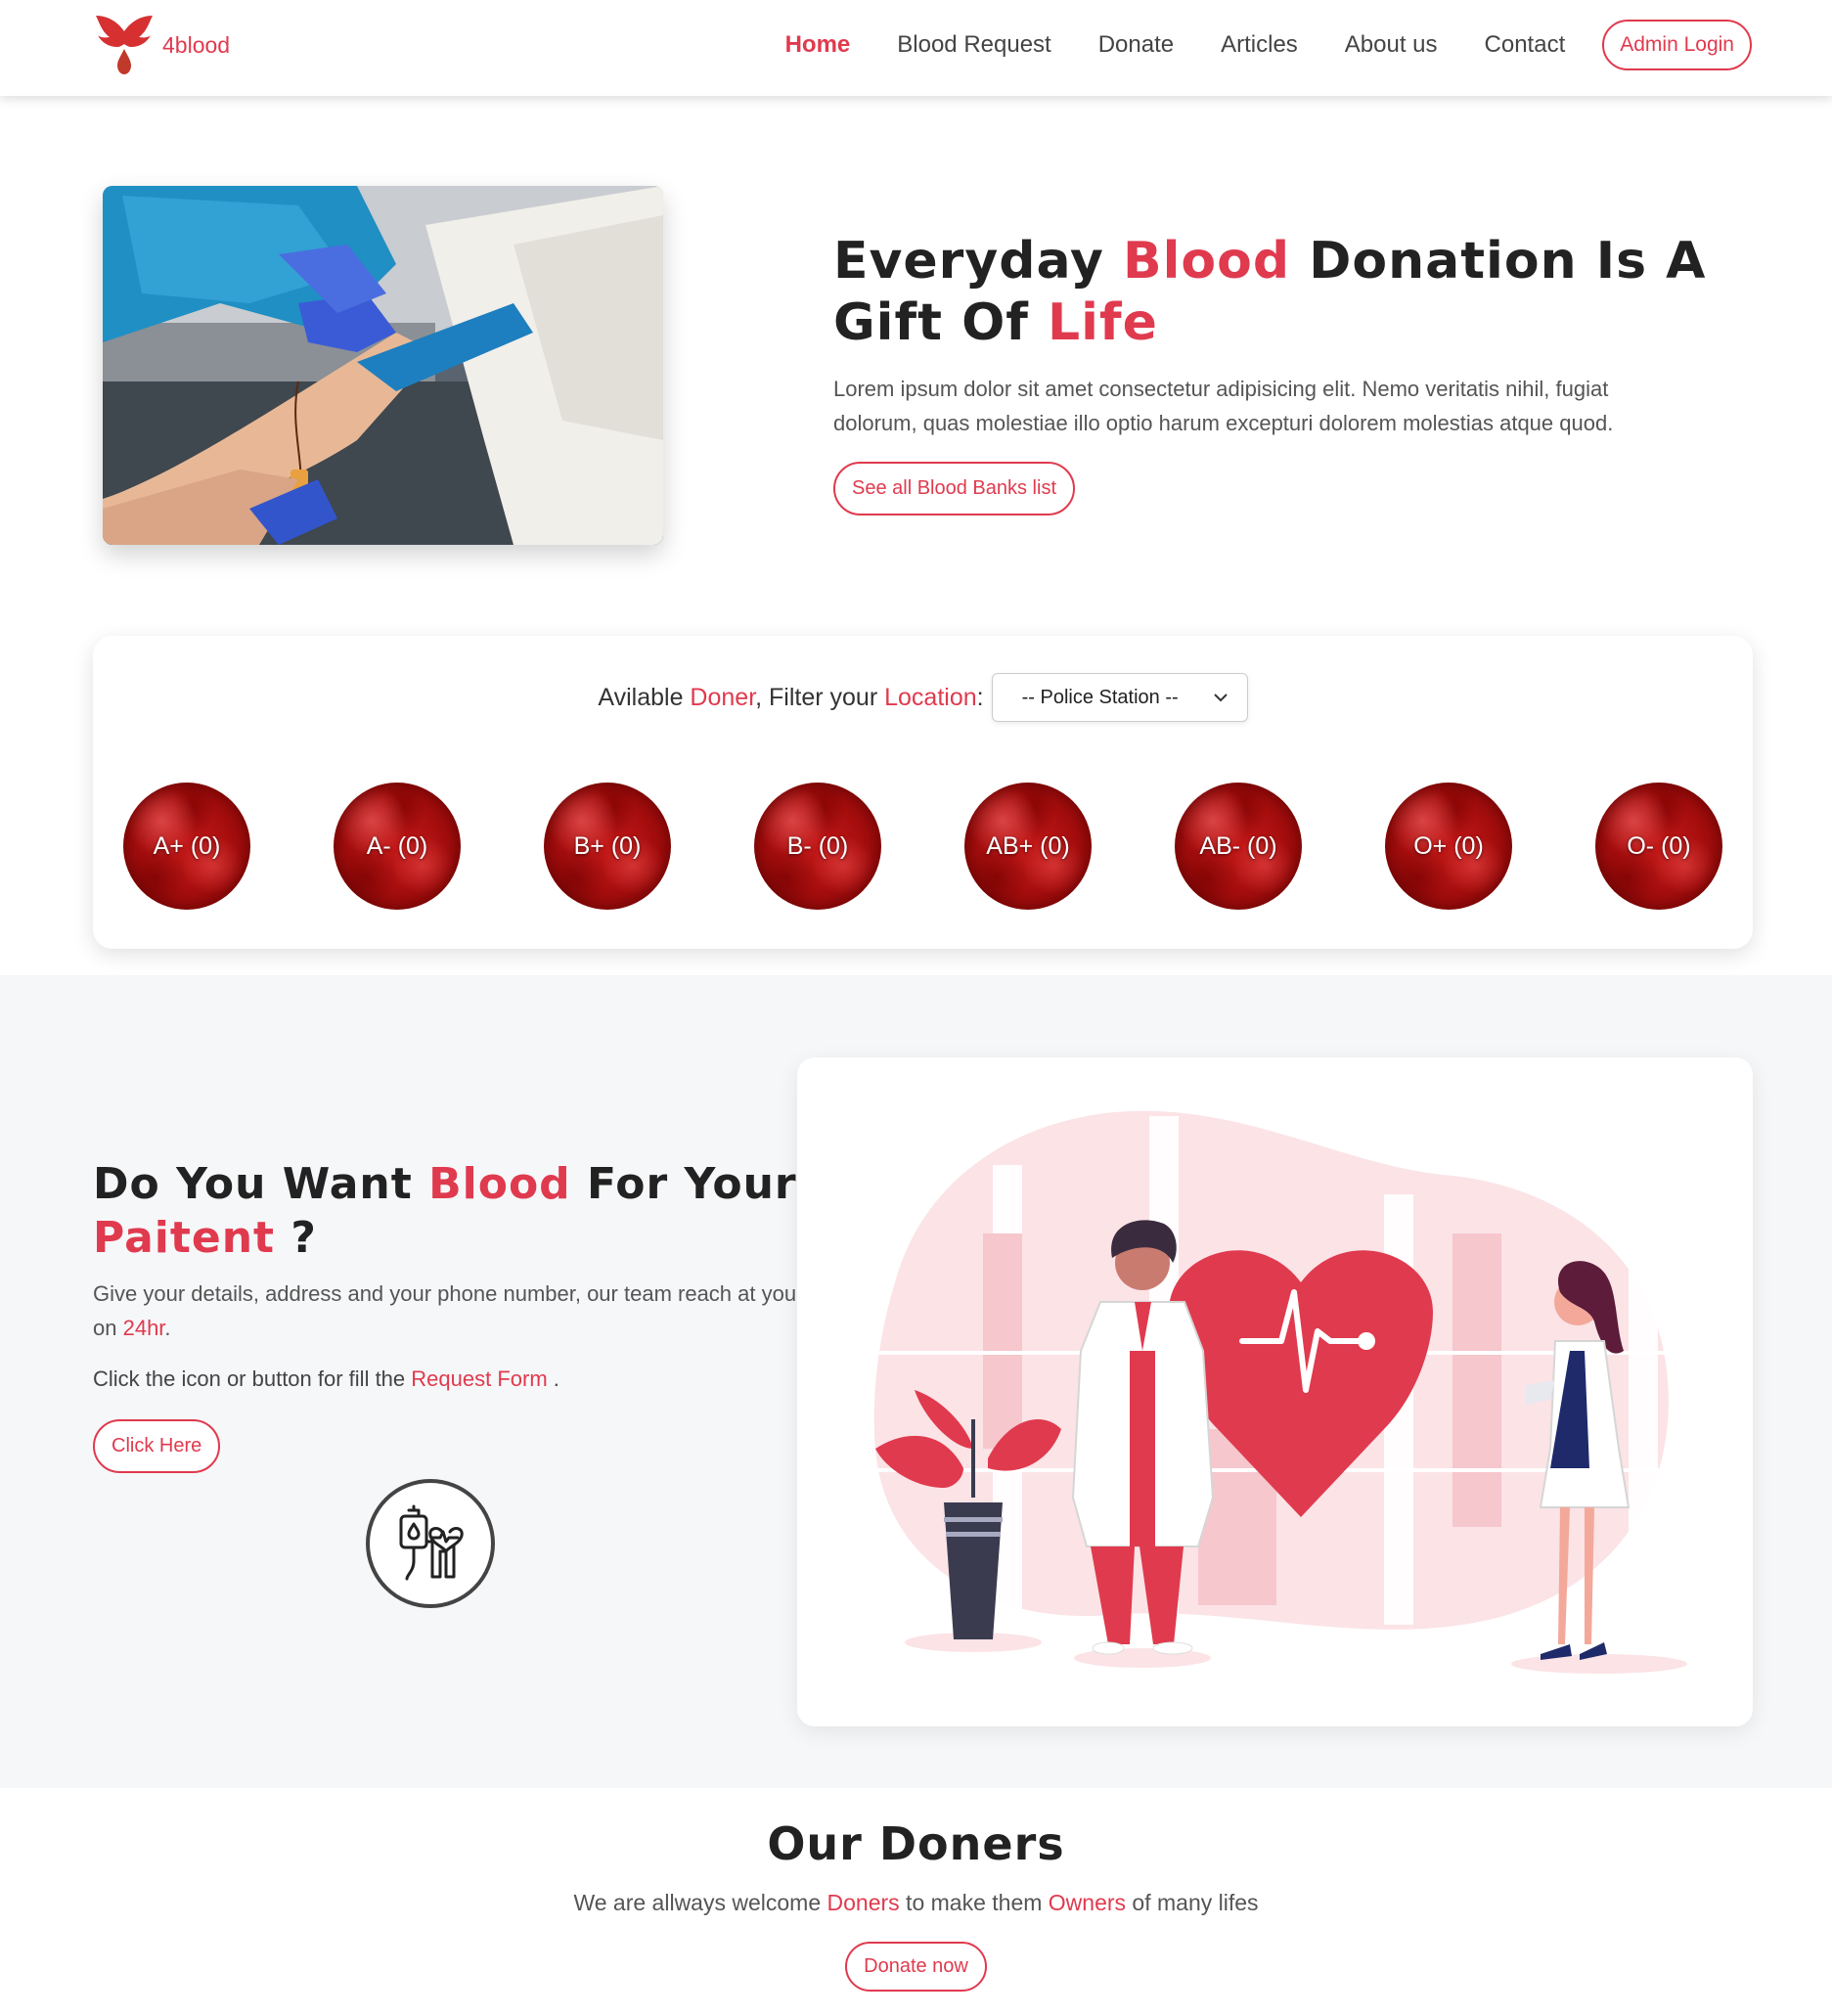 The image size is (1832, 2016). Describe the element at coordinates (723, 697) in the screenshot. I see `filter-label-highlight: Doner` at that location.